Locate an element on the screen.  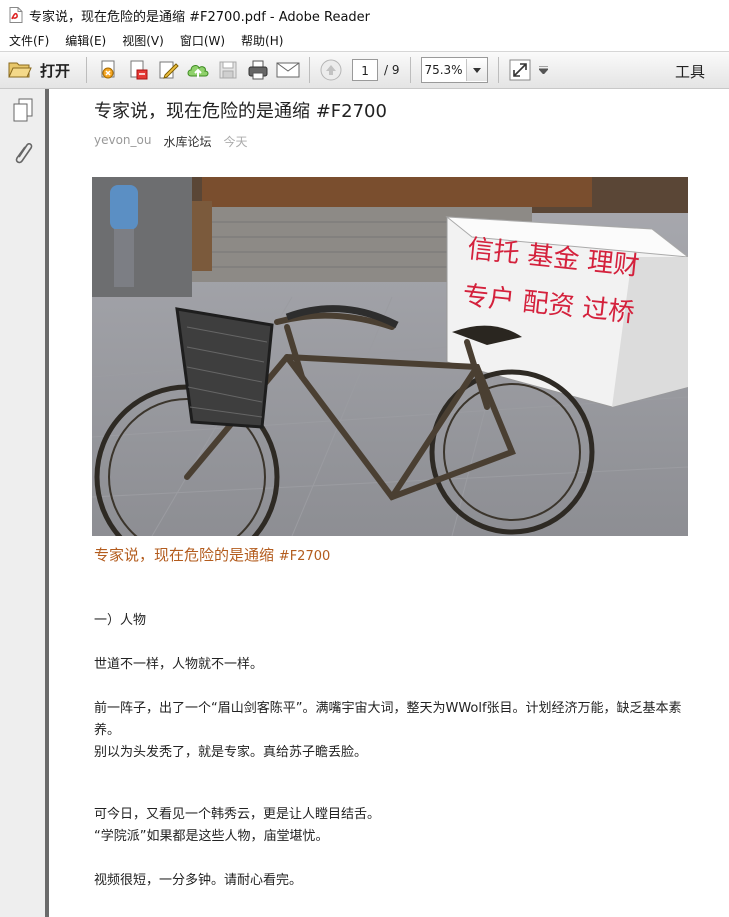
save-icon is located at coordinates (228, 70).